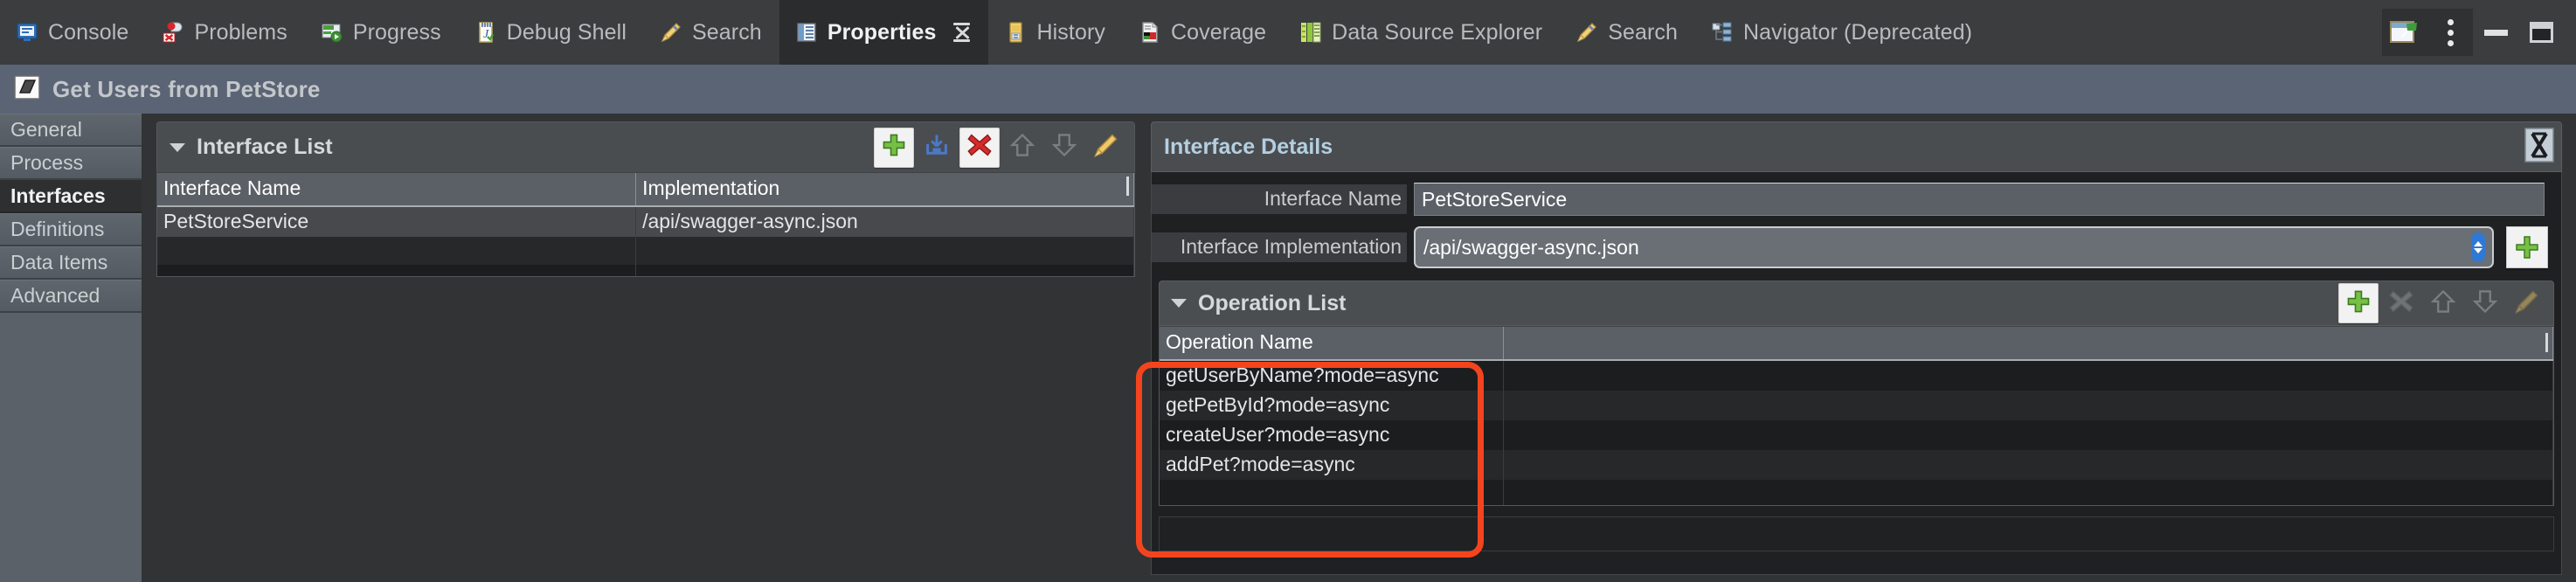 This screenshot has width=2576, height=582. I want to click on delete-interface-button, so click(979, 147).